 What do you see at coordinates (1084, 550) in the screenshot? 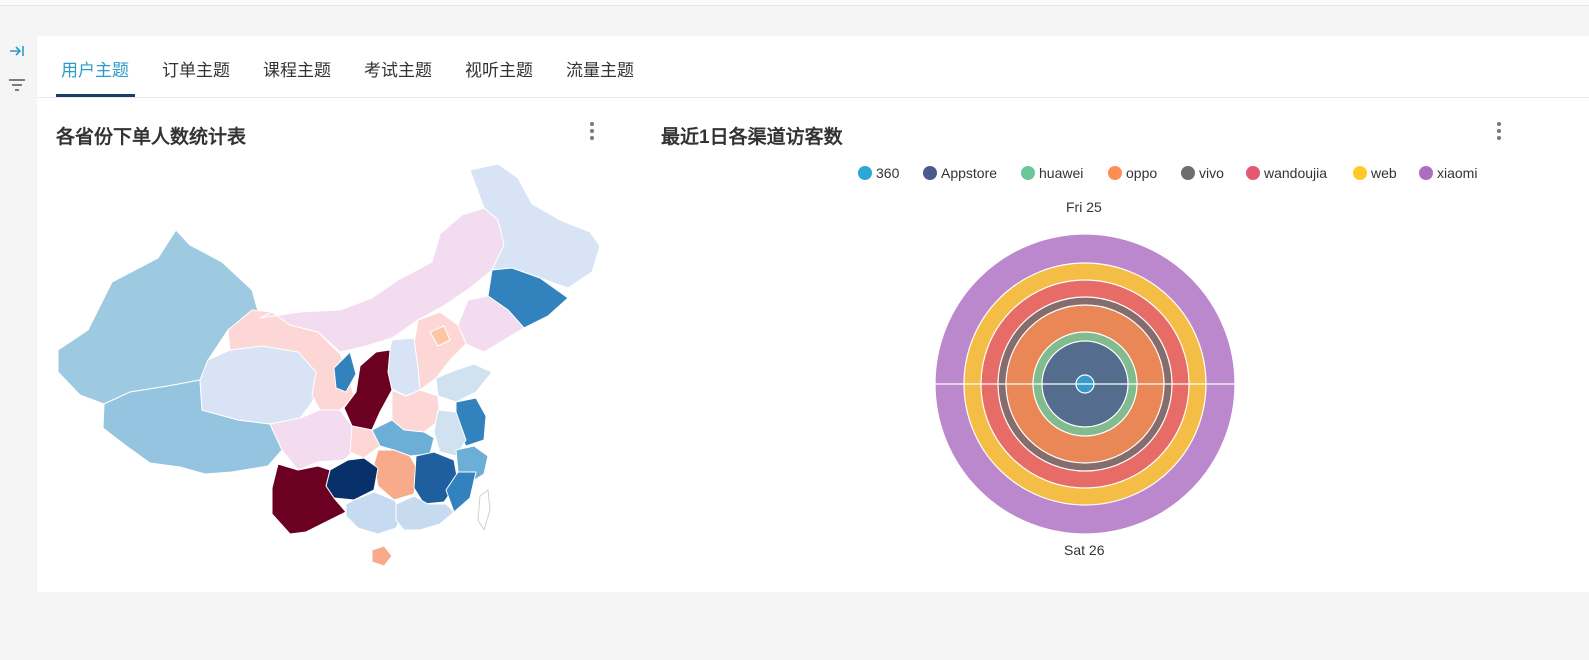
I see `angle-label-bottom: Sat 26` at bounding box center [1084, 550].